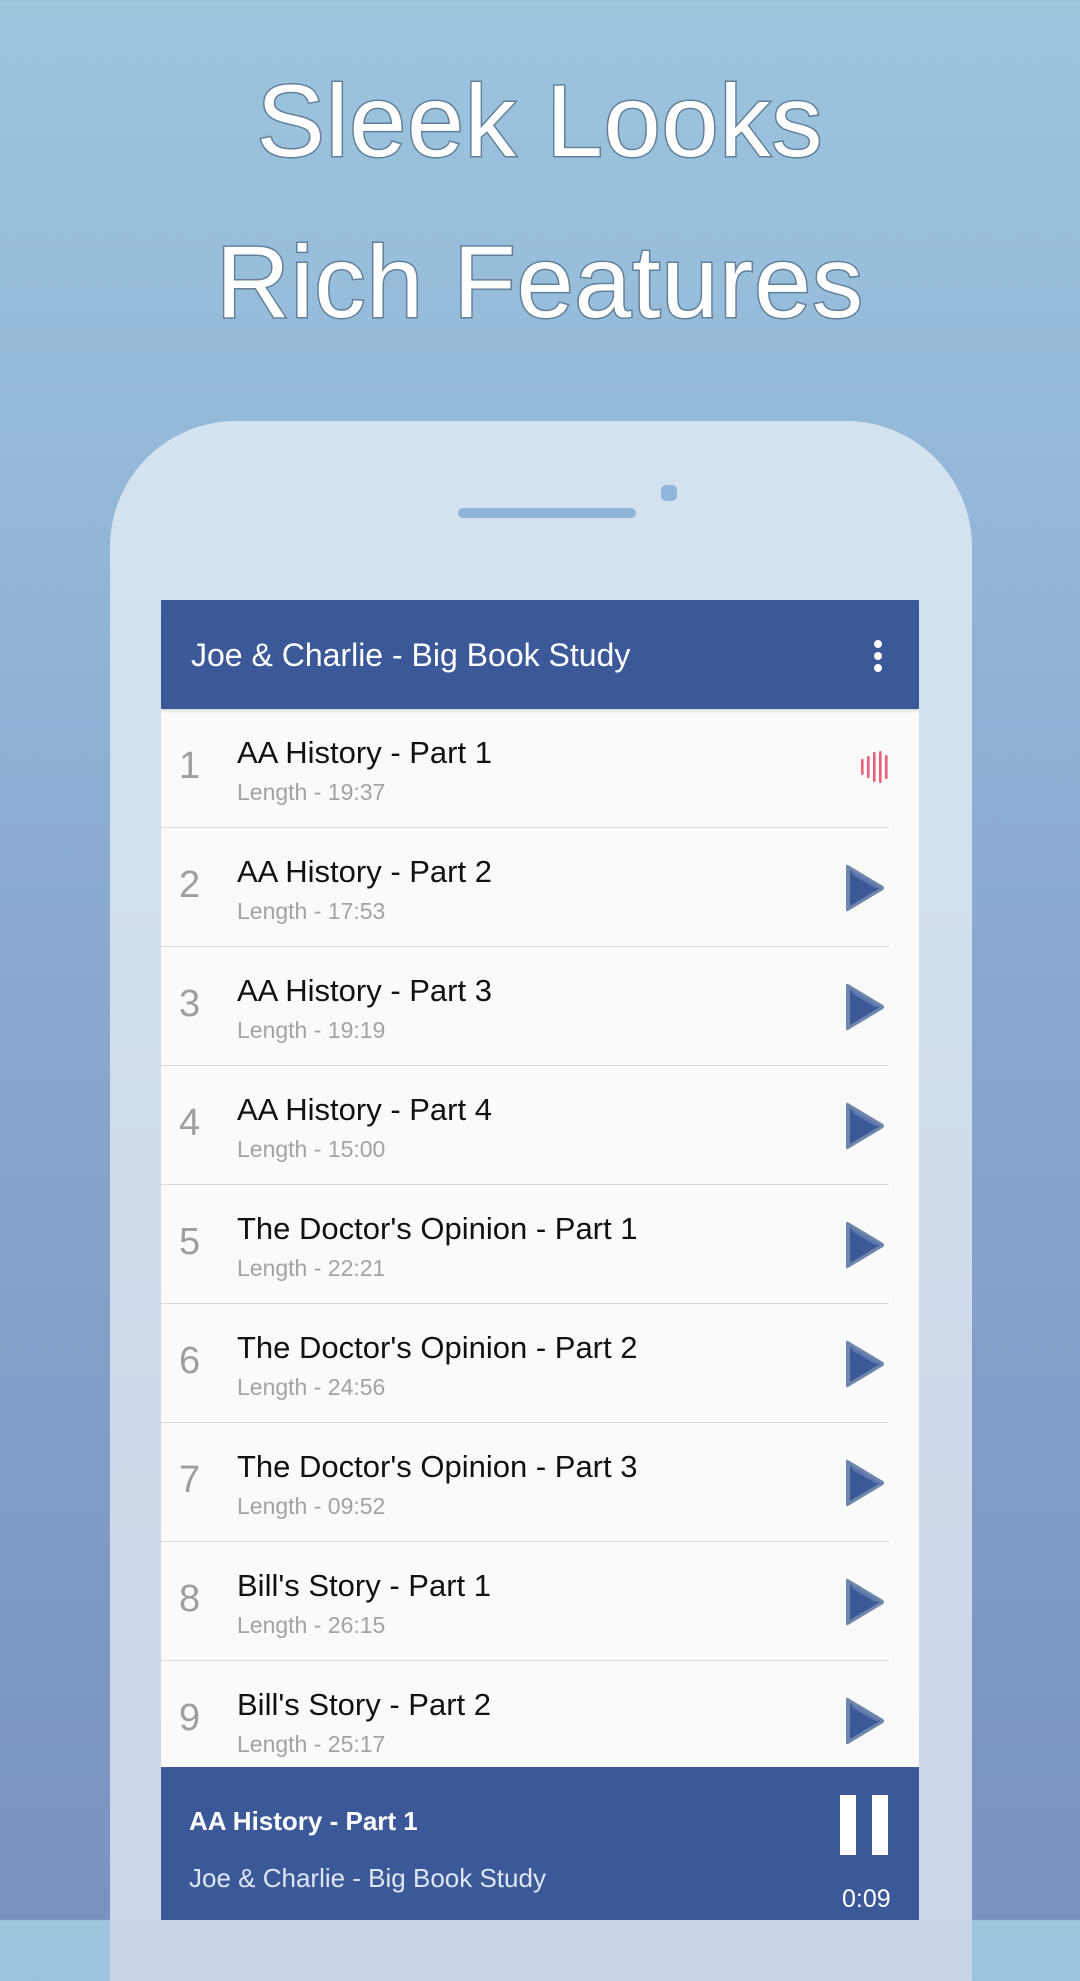 This screenshot has width=1080, height=1981. What do you see at coordinates (539, 121) in the screenshot?
I see `promo-headline-1: Sleek Looks` at bounding box center [539, 121].